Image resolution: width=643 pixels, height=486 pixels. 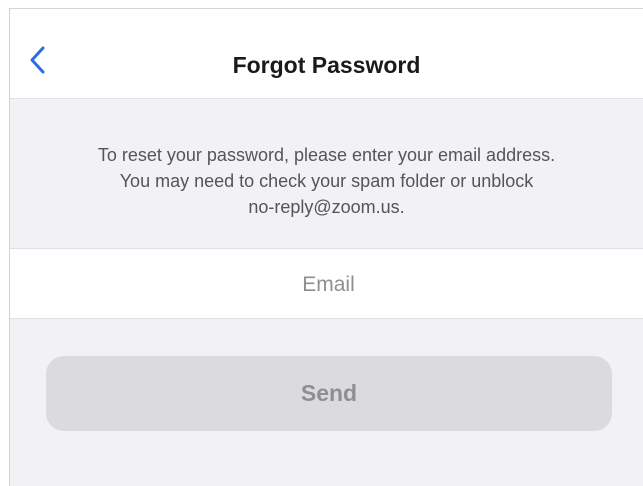 What do you see at coordinates (326, 65) in the screenshot?
I see `page-title: Forgot Password` at bounding box center [326, 65].